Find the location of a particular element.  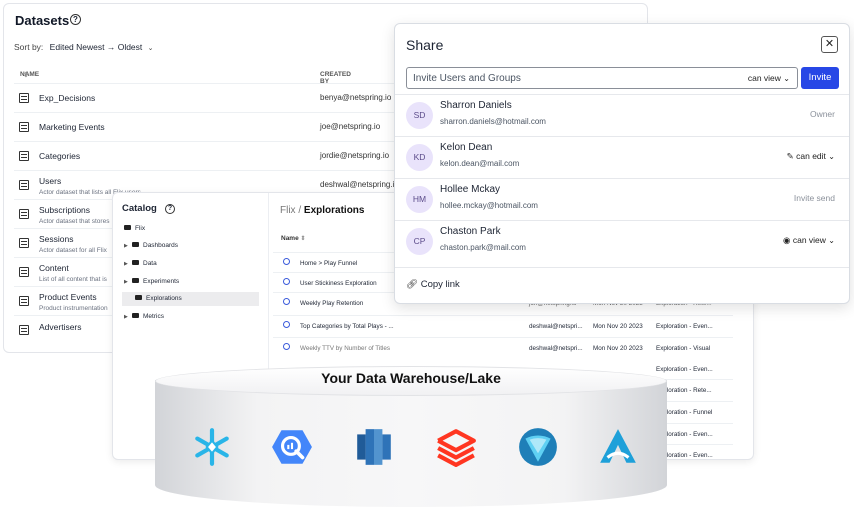

invite-input-placeholder: Invite Users and Groups is located at coordinates (467, 78).